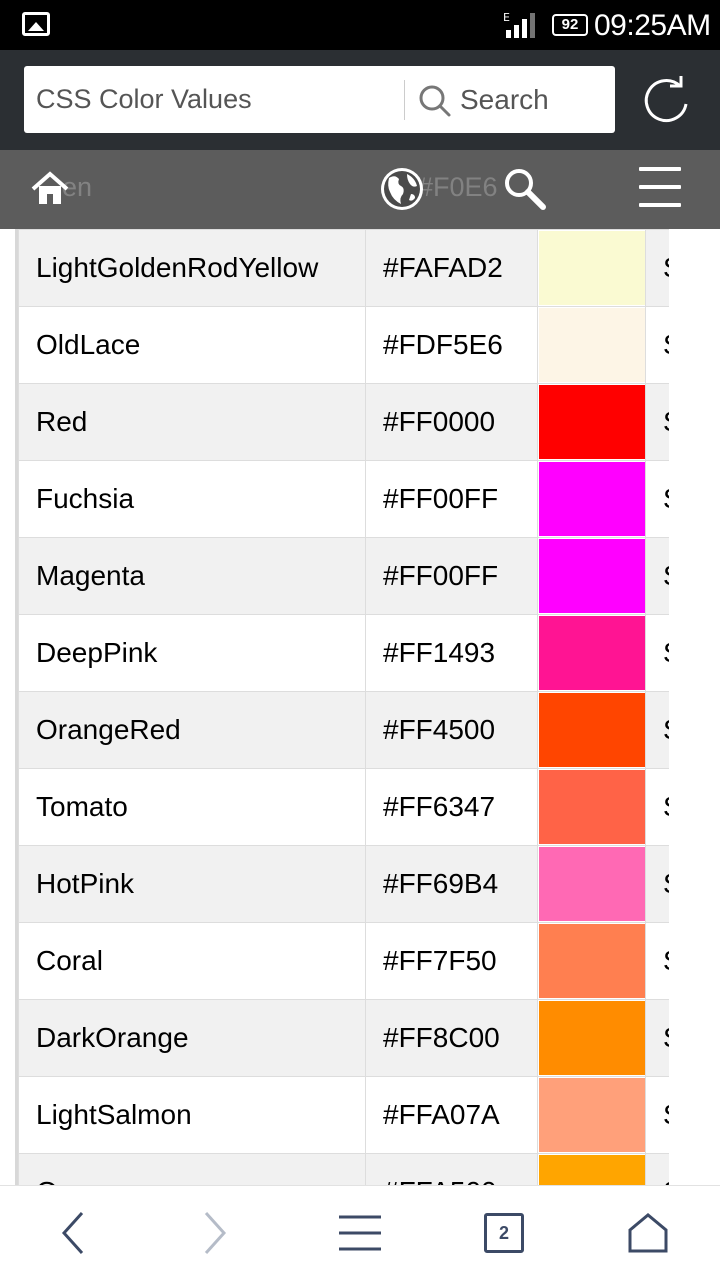 The height and width of the screenshot is (1280, 720). Describe the element at coordinates (192, 1115) in the screenshot. I see `color-name-cell: LightSalmon` at that location.